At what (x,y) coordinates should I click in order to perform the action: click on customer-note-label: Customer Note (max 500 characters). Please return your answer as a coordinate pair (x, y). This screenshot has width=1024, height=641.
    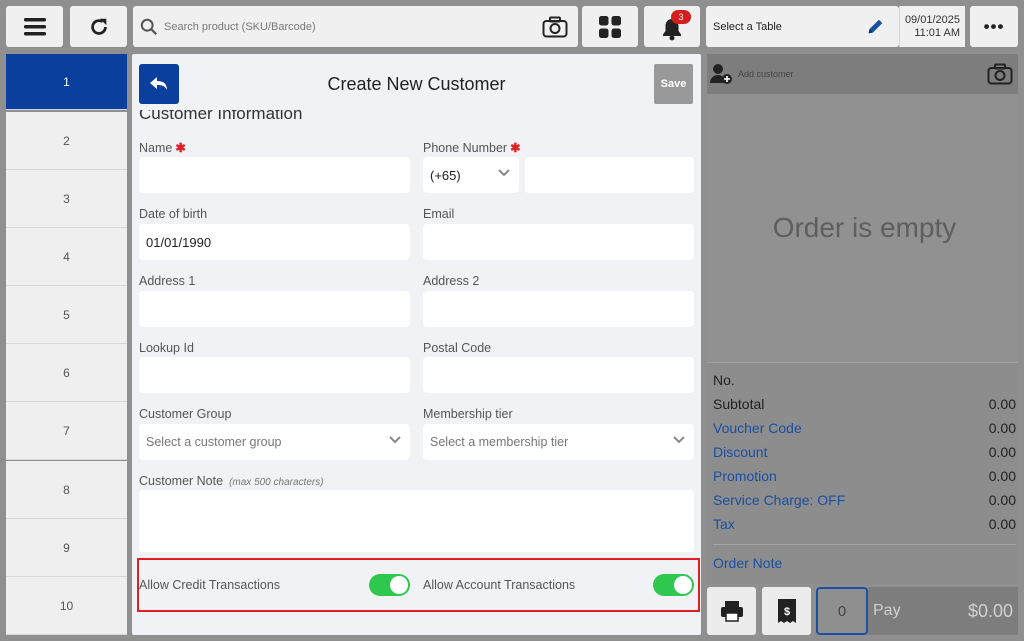
    Looking at the image, I should click on (231, 481).